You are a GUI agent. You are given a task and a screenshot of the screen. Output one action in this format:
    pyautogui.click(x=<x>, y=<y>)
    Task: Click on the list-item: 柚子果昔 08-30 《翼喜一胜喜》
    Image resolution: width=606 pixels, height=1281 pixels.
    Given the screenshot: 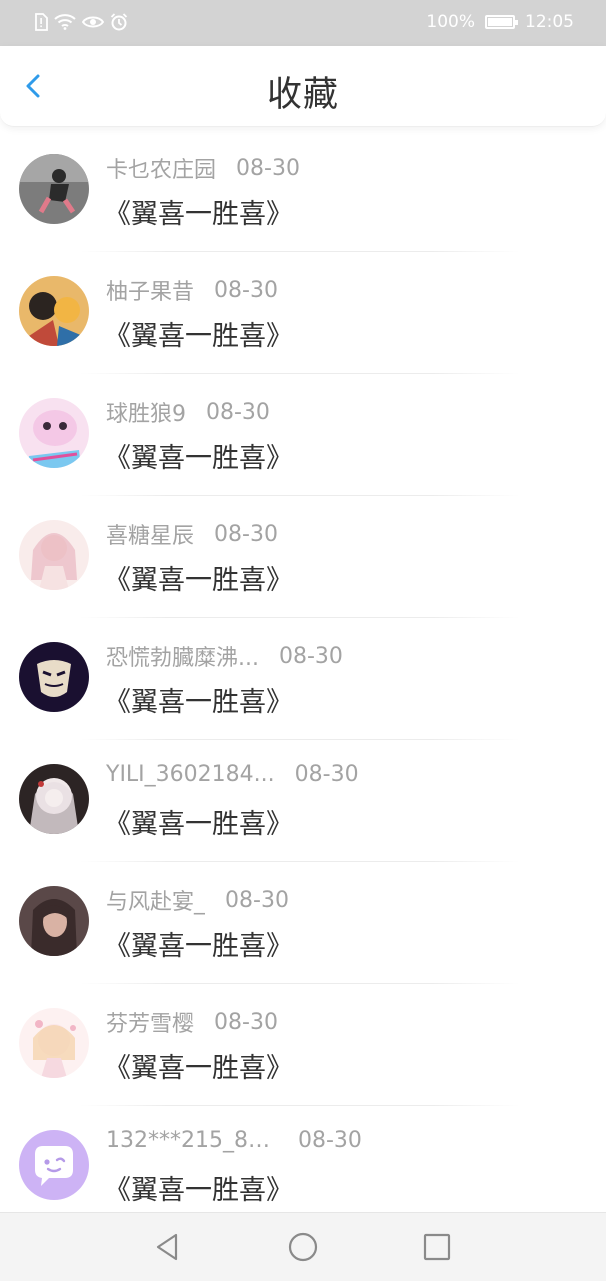 What is the action you would take?
    pyautogui.click(x=303, y=313)
    